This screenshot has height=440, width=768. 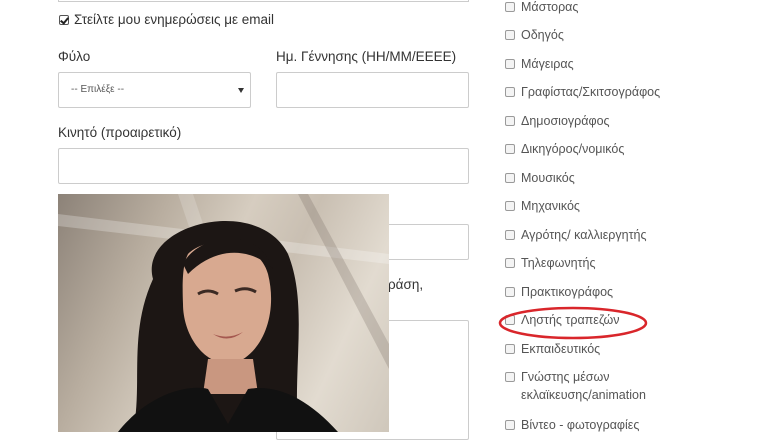 What do you see at coordinates (98, 89) in the screenshot?
I see `gender-select-value: -- Επιλέξε --` at bounding box center [98, 89].